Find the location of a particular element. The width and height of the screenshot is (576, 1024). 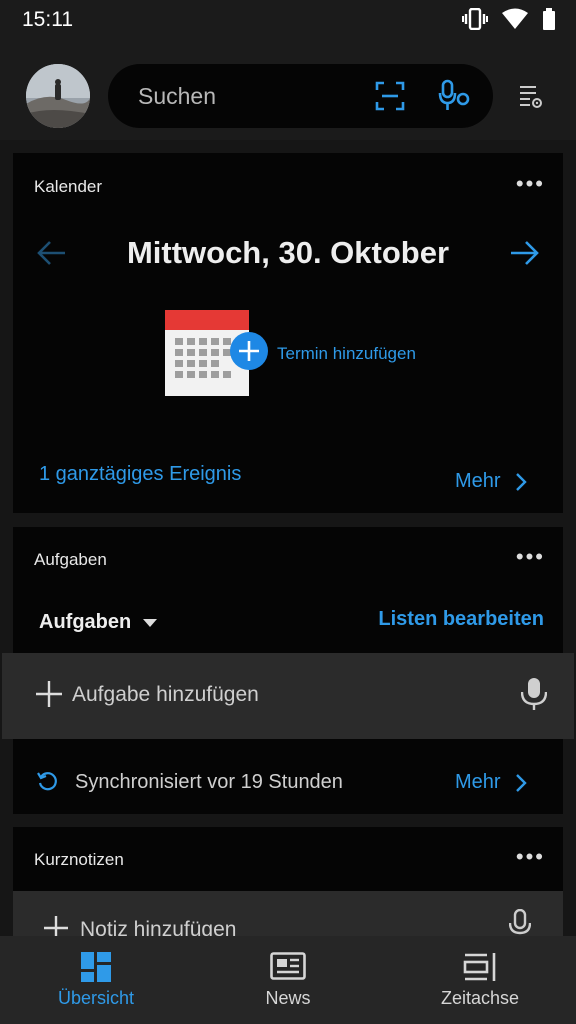

sync-status-text: Synchronisiert vor 19 Stunden is located at coordinates (209, 782).